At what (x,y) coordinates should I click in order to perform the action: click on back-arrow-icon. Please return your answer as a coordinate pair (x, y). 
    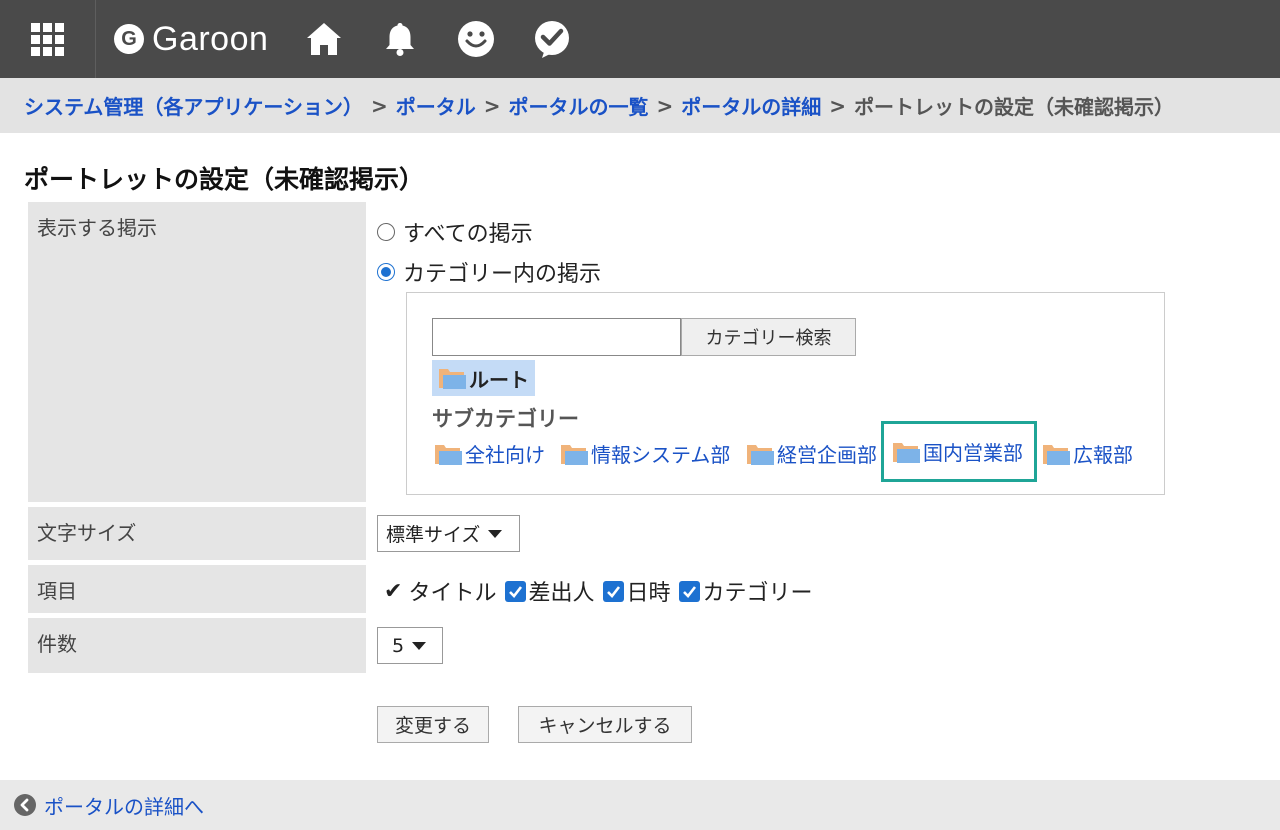
    Looking at the image, I should click on (25, 805).